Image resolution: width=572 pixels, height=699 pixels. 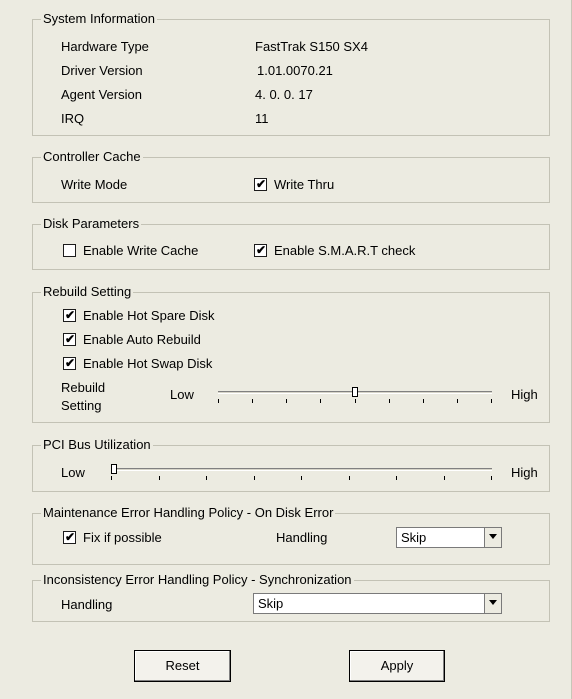 I want to click on inconsistency-handling-label: Handling, so click(x=87, y=604).